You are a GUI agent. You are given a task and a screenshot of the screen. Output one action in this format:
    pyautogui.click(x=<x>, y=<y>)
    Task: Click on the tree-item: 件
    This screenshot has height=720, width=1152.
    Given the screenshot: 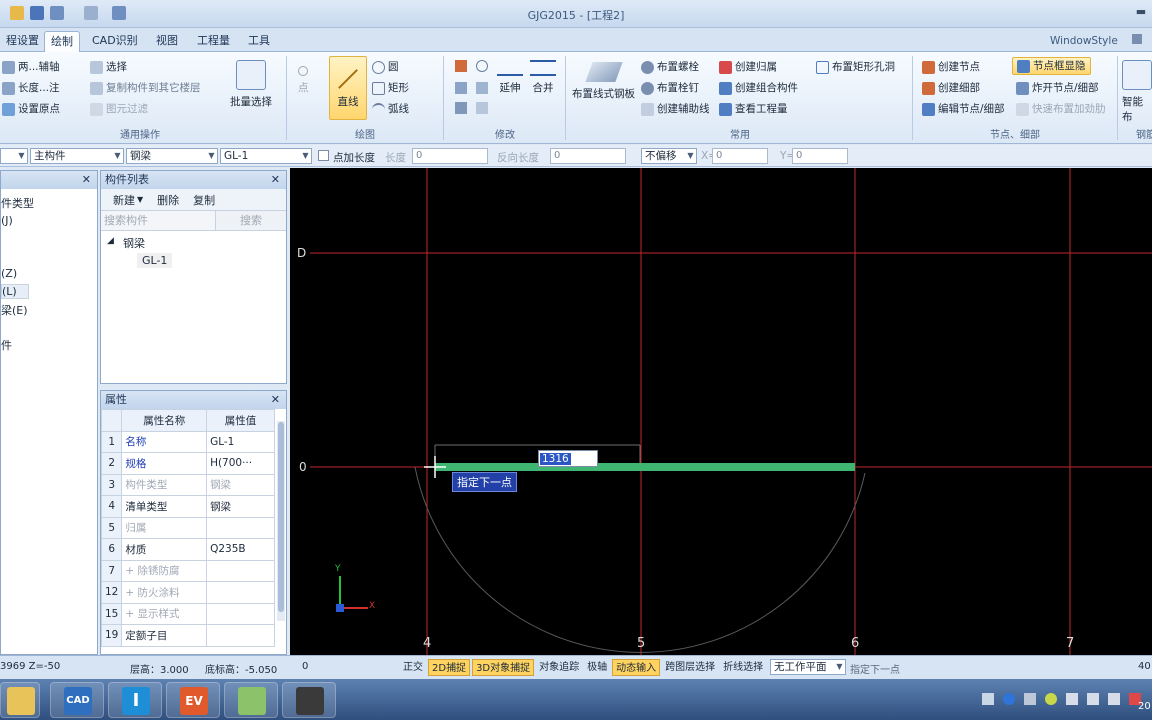 What is the action you would take?
    pyautogui.click(x=6, y=345)
    